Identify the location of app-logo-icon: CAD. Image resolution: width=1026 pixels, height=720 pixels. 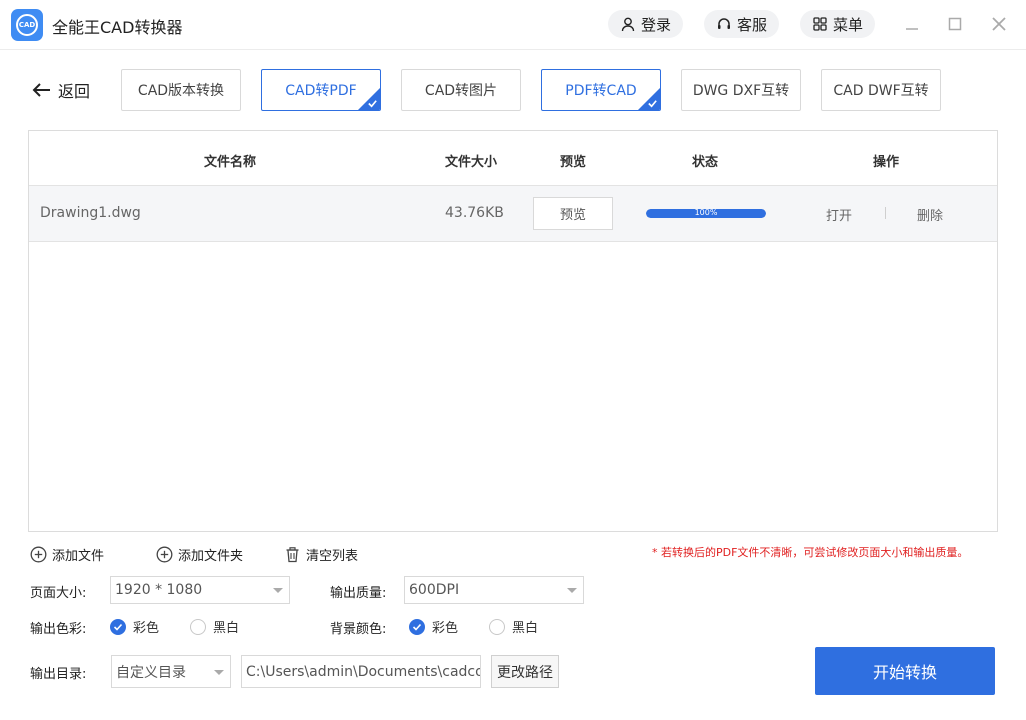
(27, 25).